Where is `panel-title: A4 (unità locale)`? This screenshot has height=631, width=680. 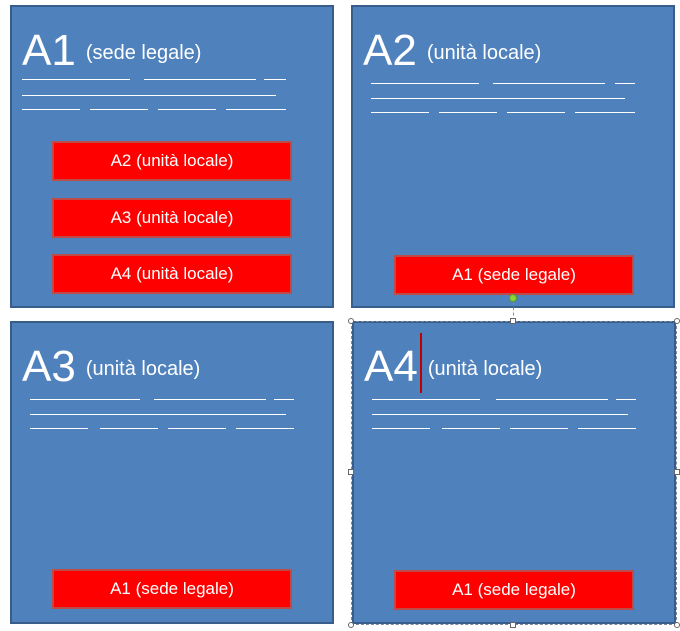 panel-title: A4 (unità locale) is located at coordinates (453, 367).